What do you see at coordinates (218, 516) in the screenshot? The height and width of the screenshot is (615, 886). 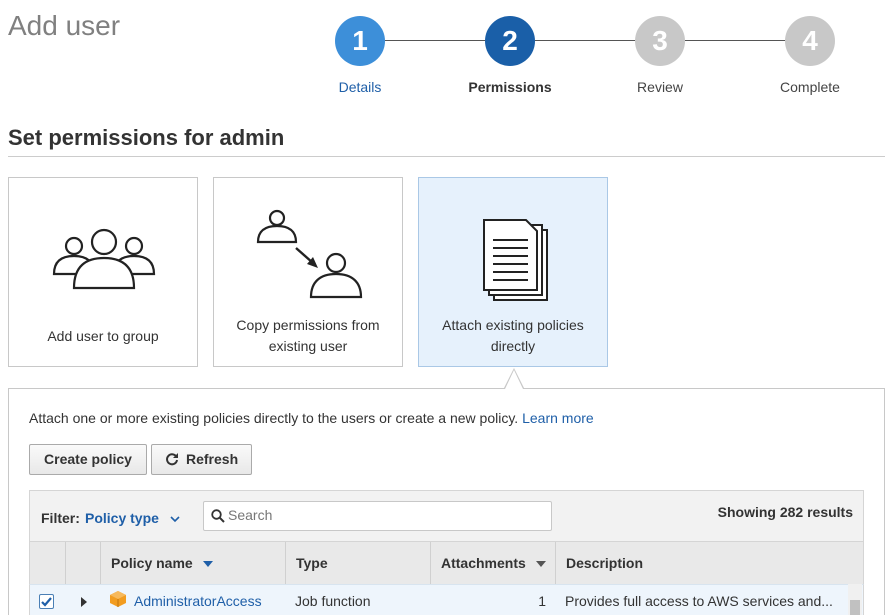 I see `search-icon` at bounding box center [218, 516].